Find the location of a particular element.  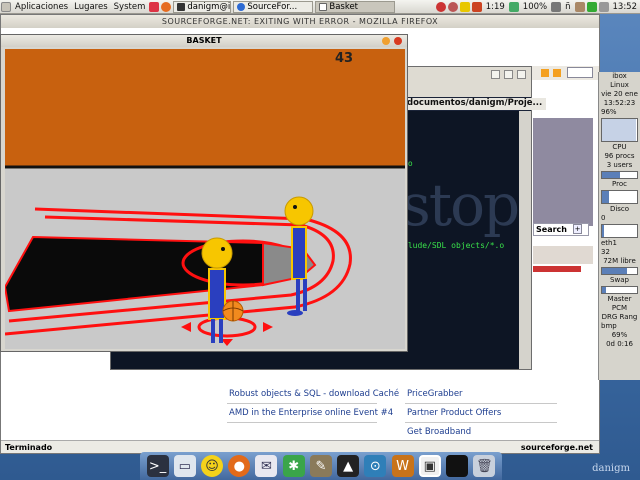

terminal-close-icon is located at coordinates (521, 74).